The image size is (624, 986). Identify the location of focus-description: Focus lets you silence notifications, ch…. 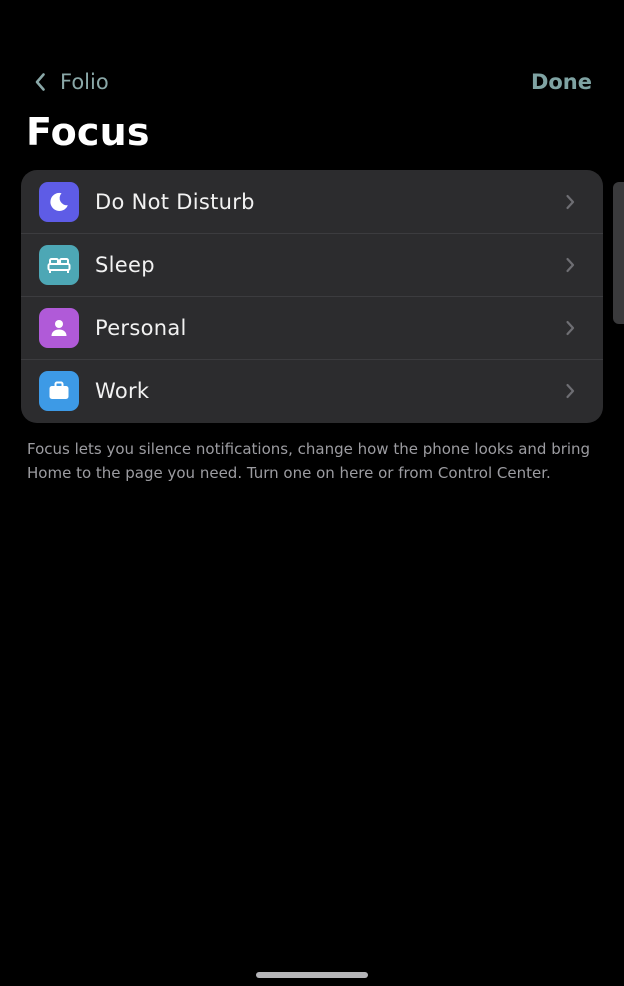
(309, 461).